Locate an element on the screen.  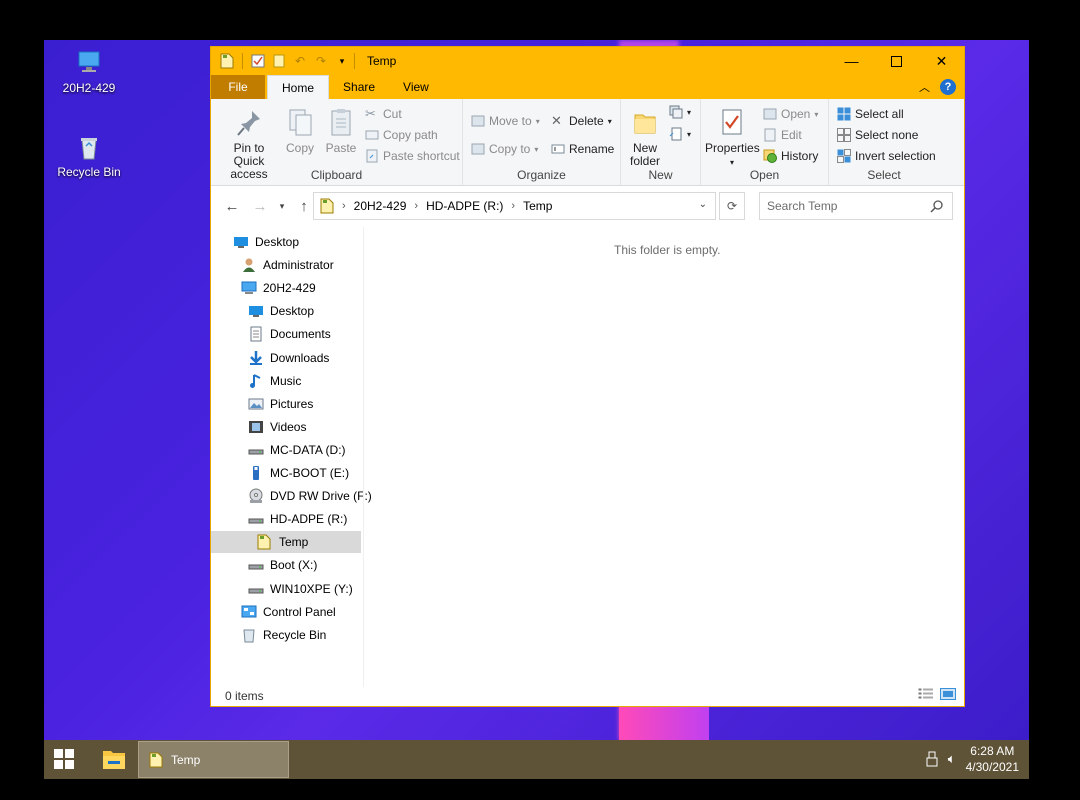
cut-button: ✂ Cut is located at coordinates (383, 114).